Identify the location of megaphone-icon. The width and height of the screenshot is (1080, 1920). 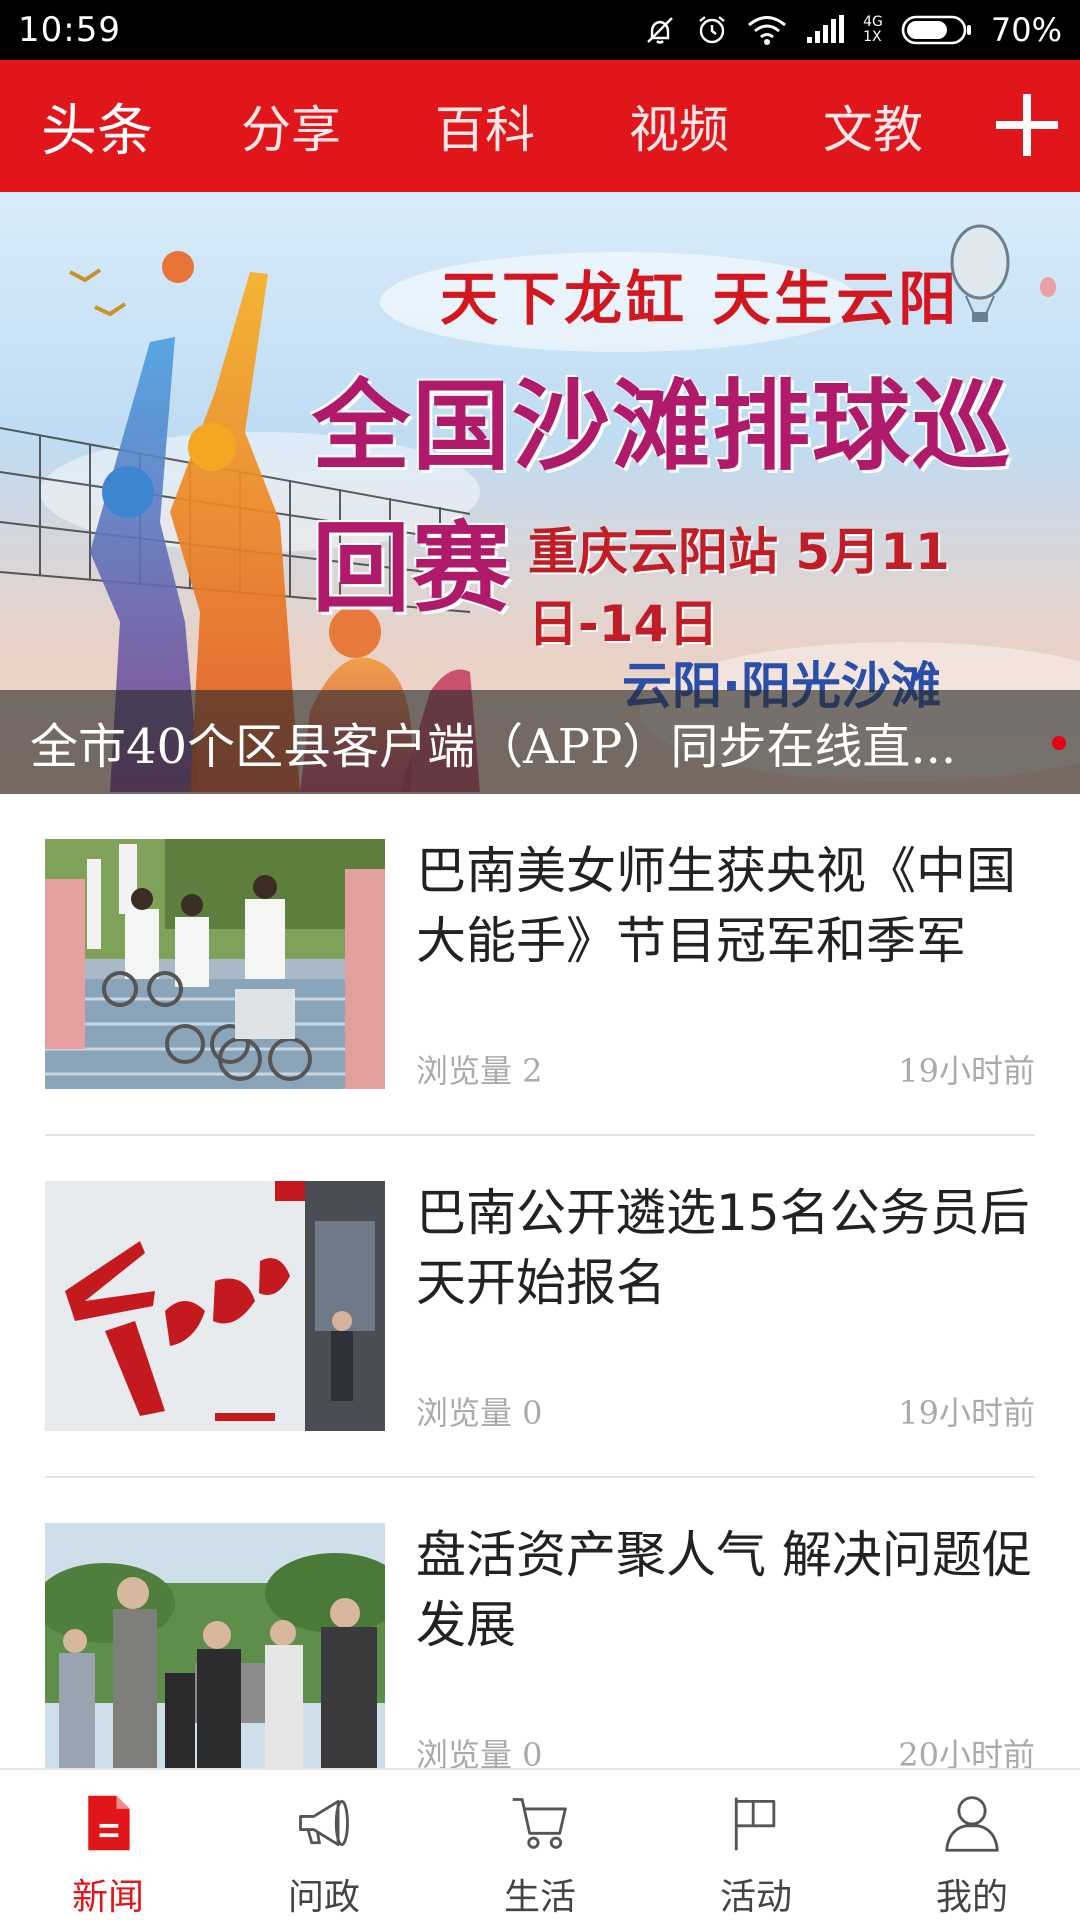
(324, 1823).